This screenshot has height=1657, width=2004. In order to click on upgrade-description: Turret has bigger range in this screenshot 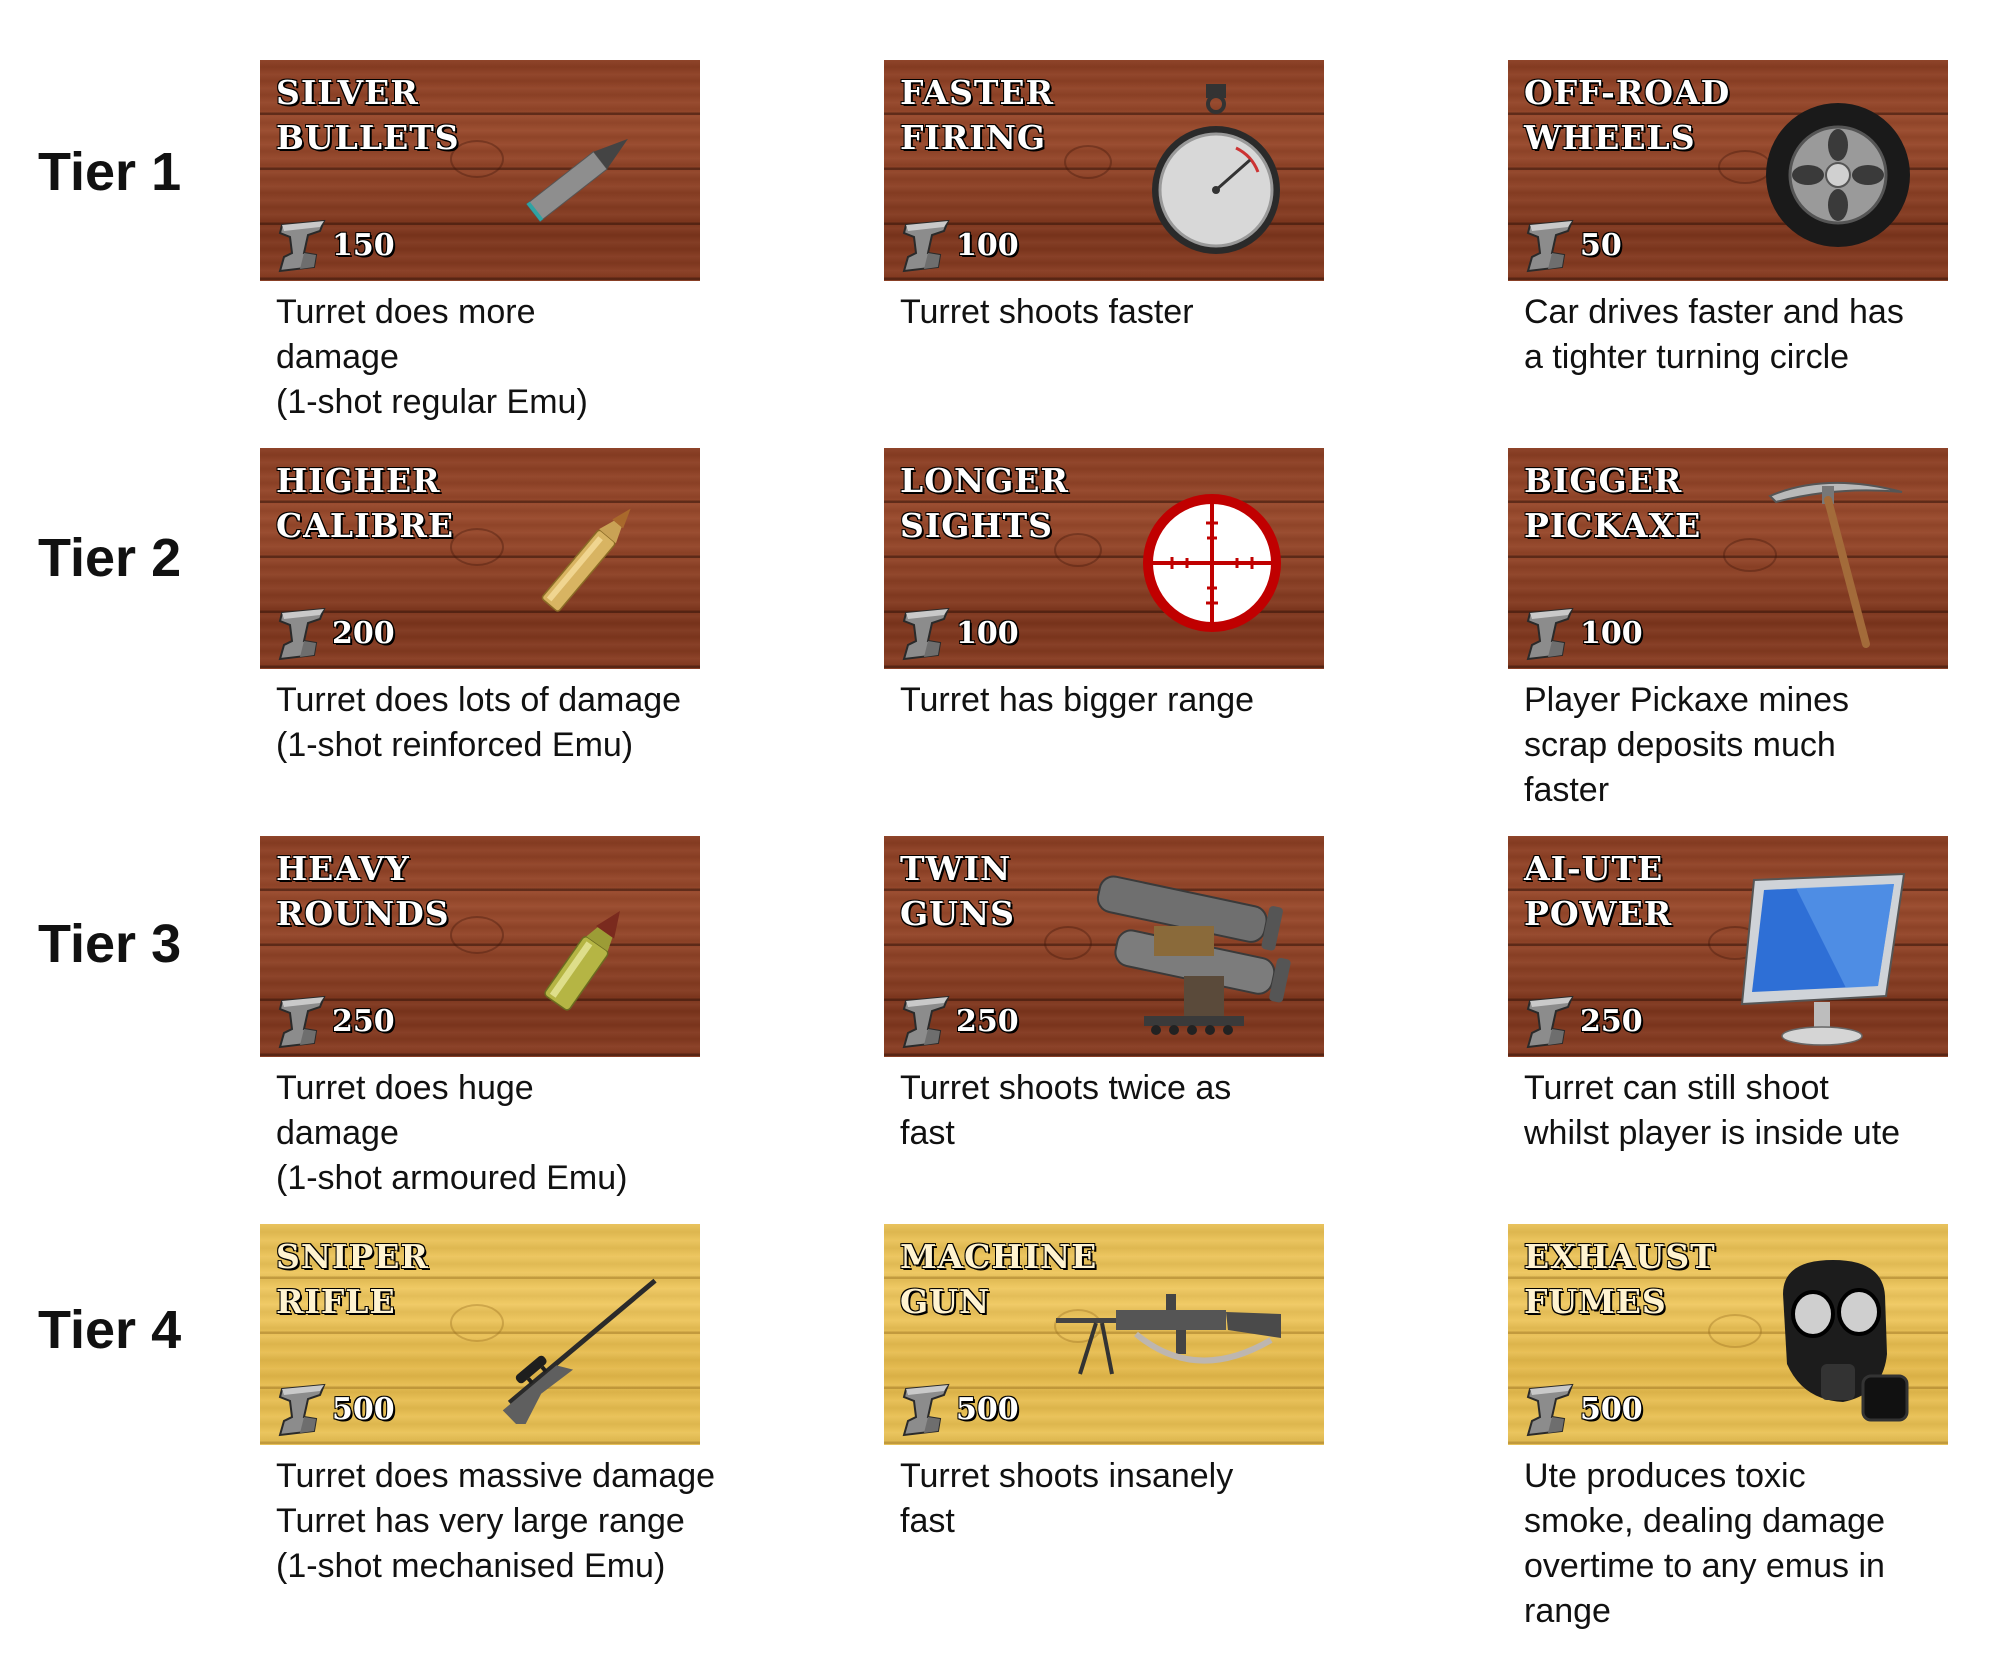, I will do `click(1077, 700)`.